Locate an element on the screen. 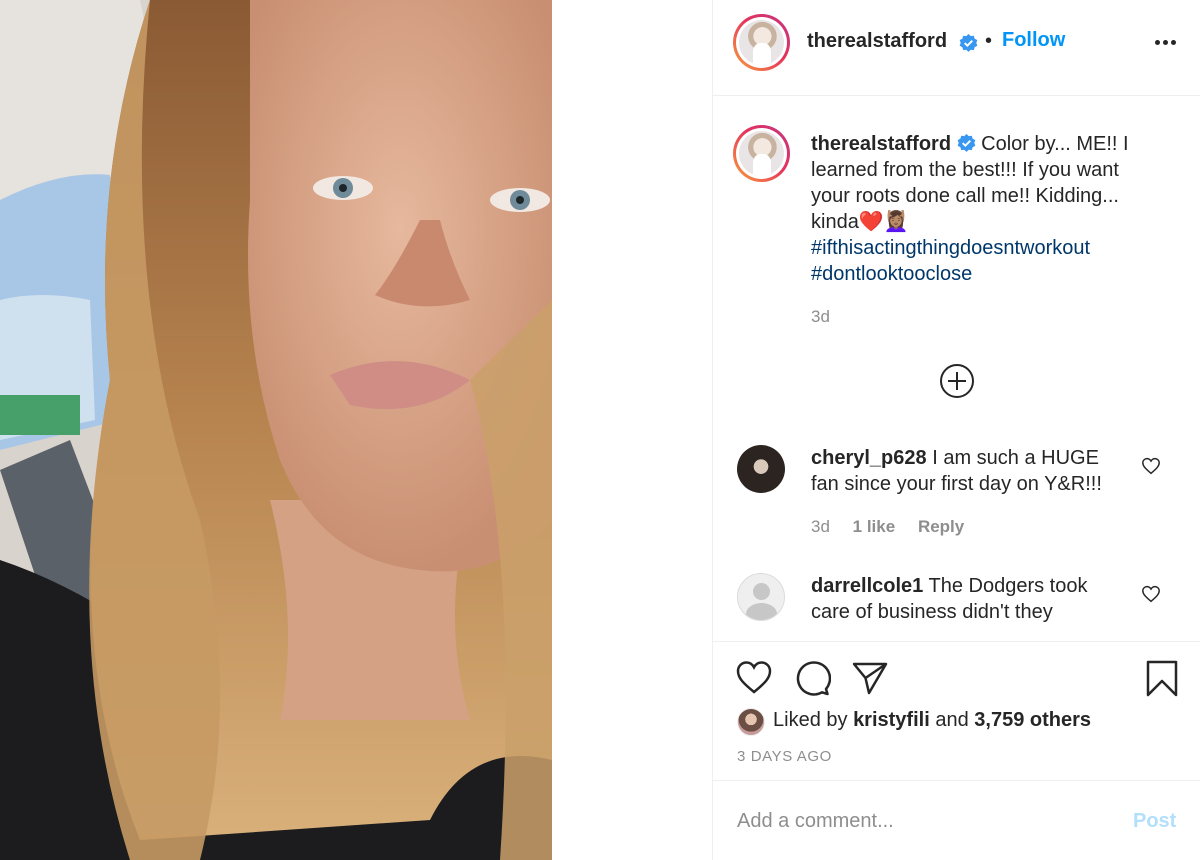  caption-emoji: ❤️💆🏽‍♀️ is located at coordinates (883, 222).